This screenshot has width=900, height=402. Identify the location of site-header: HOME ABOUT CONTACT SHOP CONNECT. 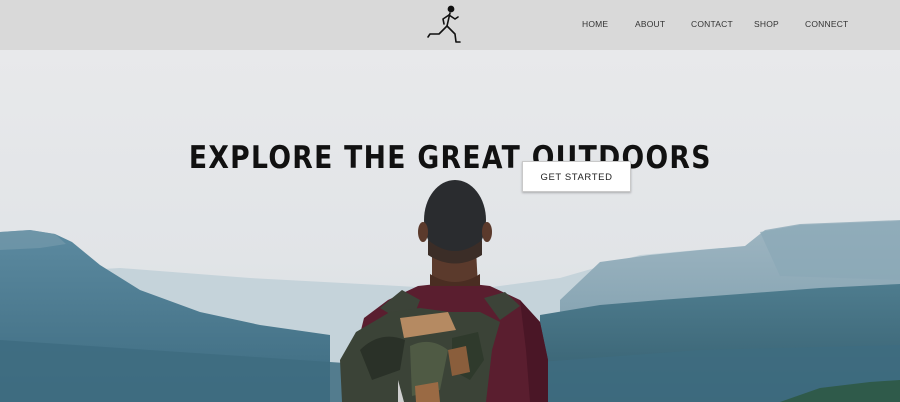
(450, 25).